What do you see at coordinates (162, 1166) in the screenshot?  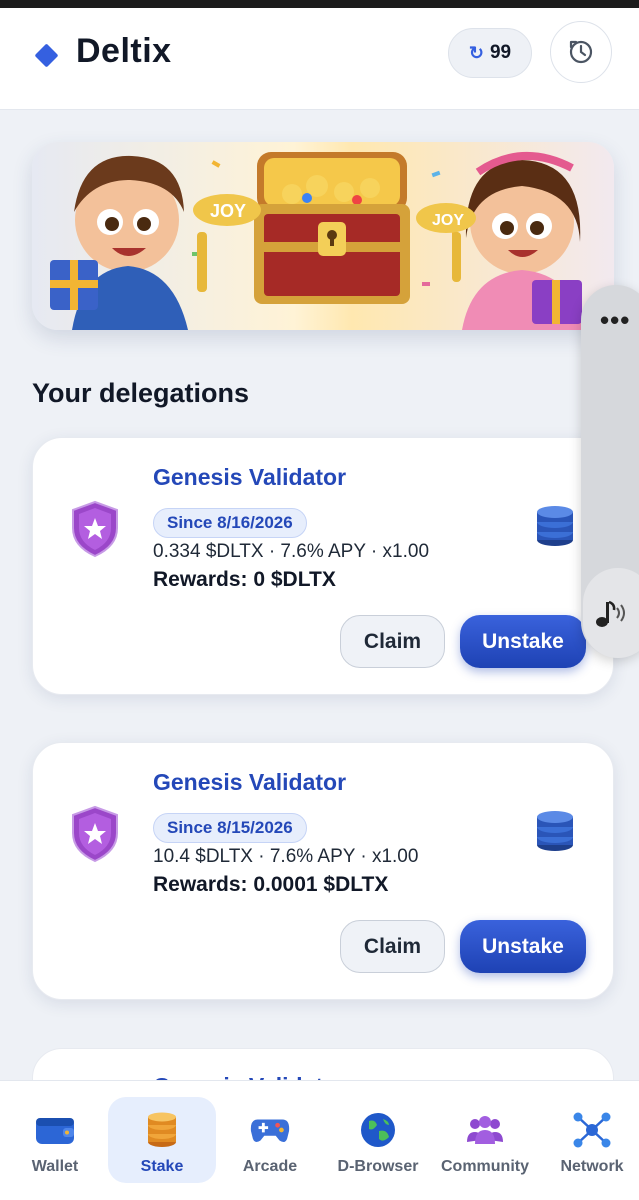 I see `nav-label: Stake` at bounding box center [162, 1166].